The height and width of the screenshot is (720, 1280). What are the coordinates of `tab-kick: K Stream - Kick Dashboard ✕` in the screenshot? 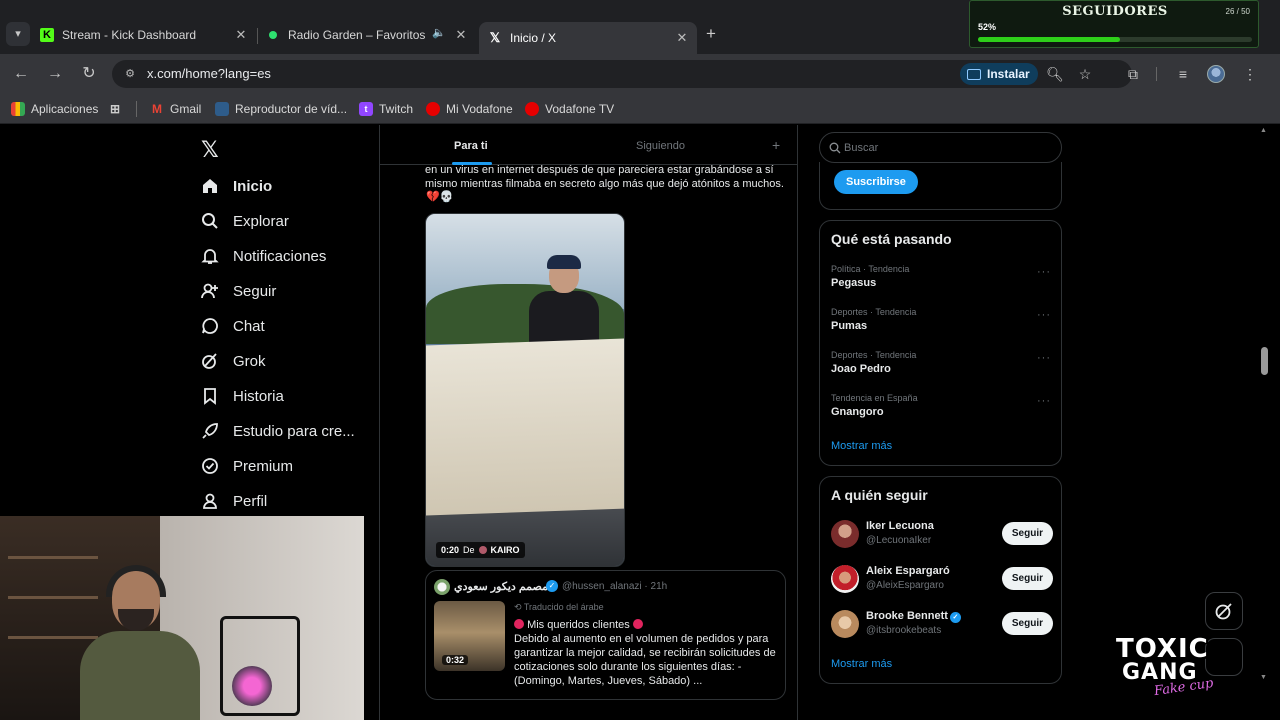 It's located at (145, 35).